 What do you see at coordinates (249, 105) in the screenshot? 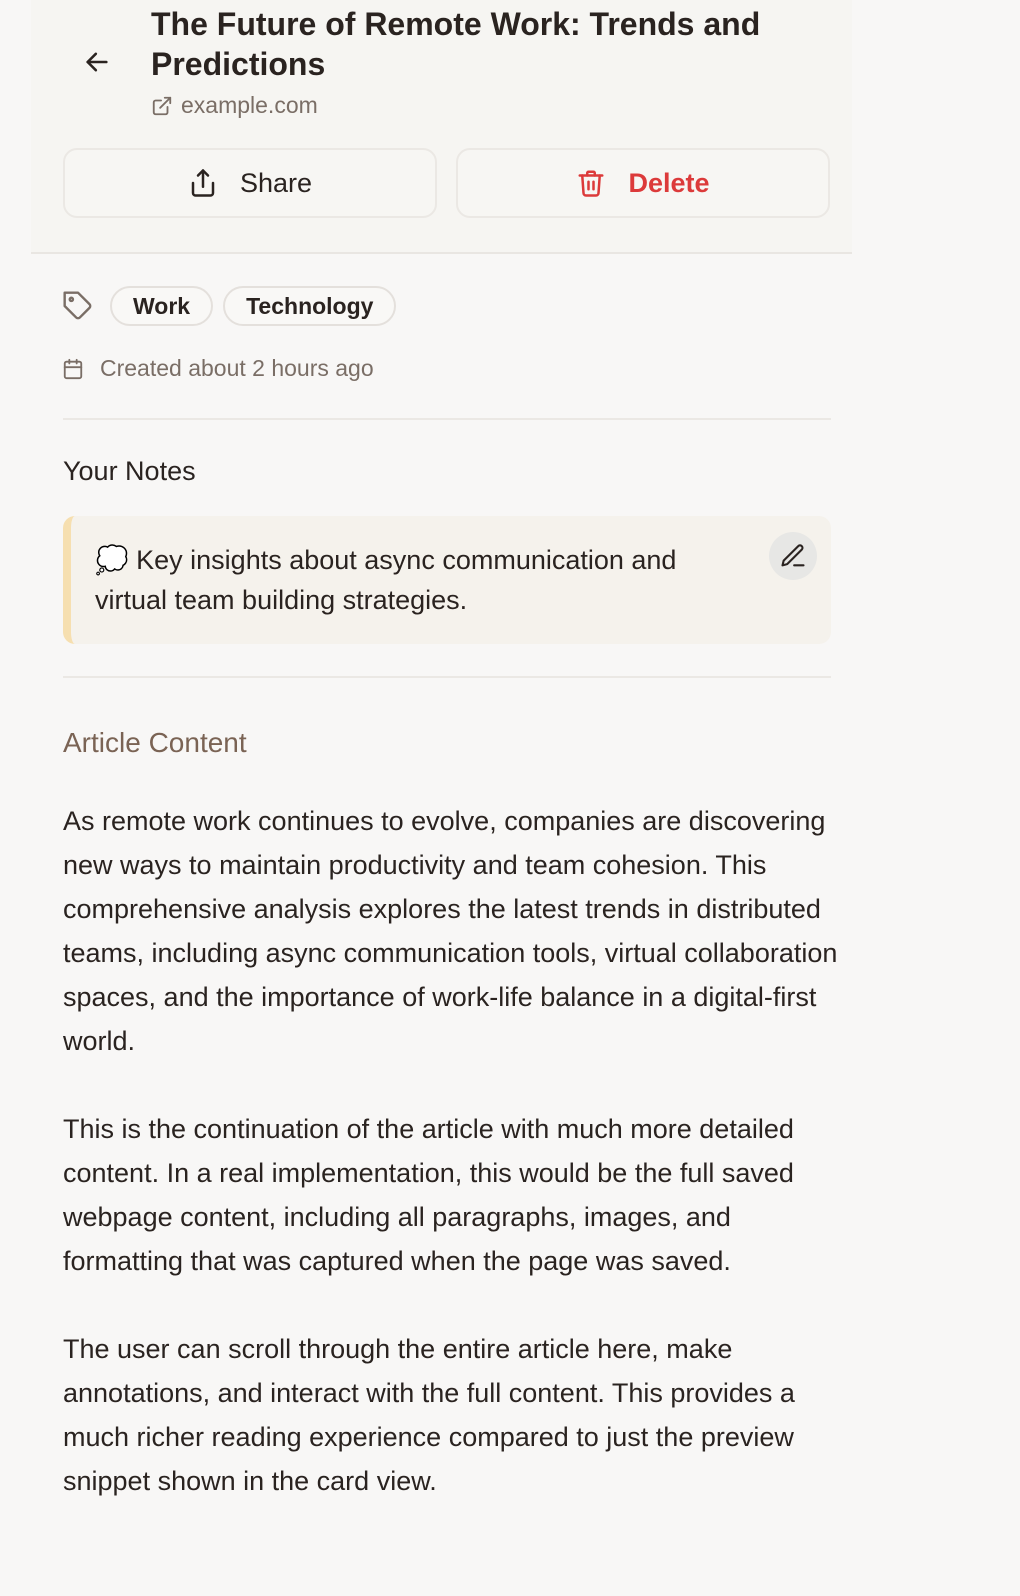
I see `source-domain: example.com` at bounding box center [249, 105].